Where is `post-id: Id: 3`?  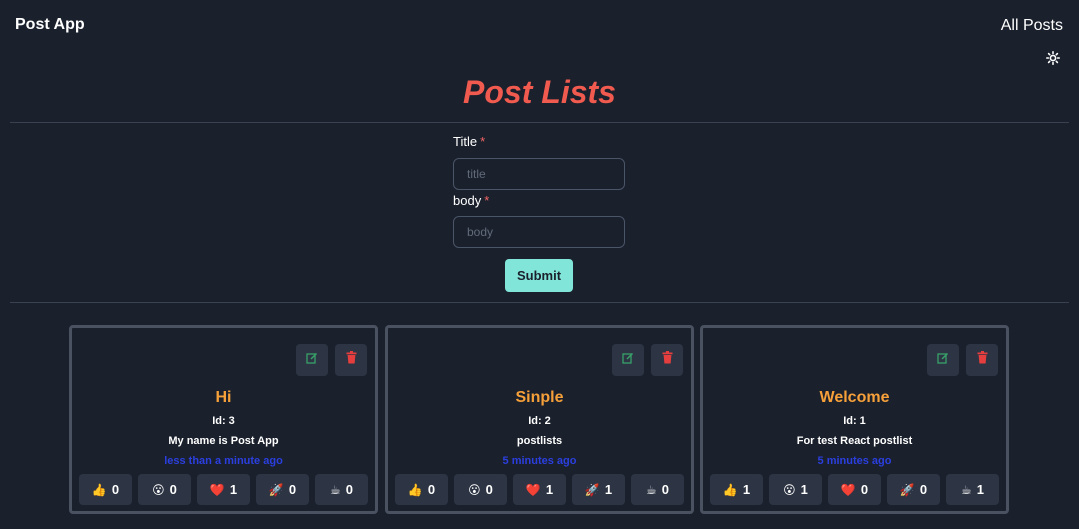 post-id: Id: 3 is located at coordinates (223, 421).